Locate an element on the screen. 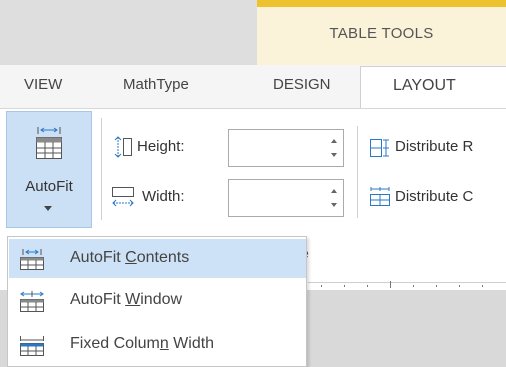 This screenshot has height=367, width=506. distribute-columns-icon is located at coordinates (380, 196).